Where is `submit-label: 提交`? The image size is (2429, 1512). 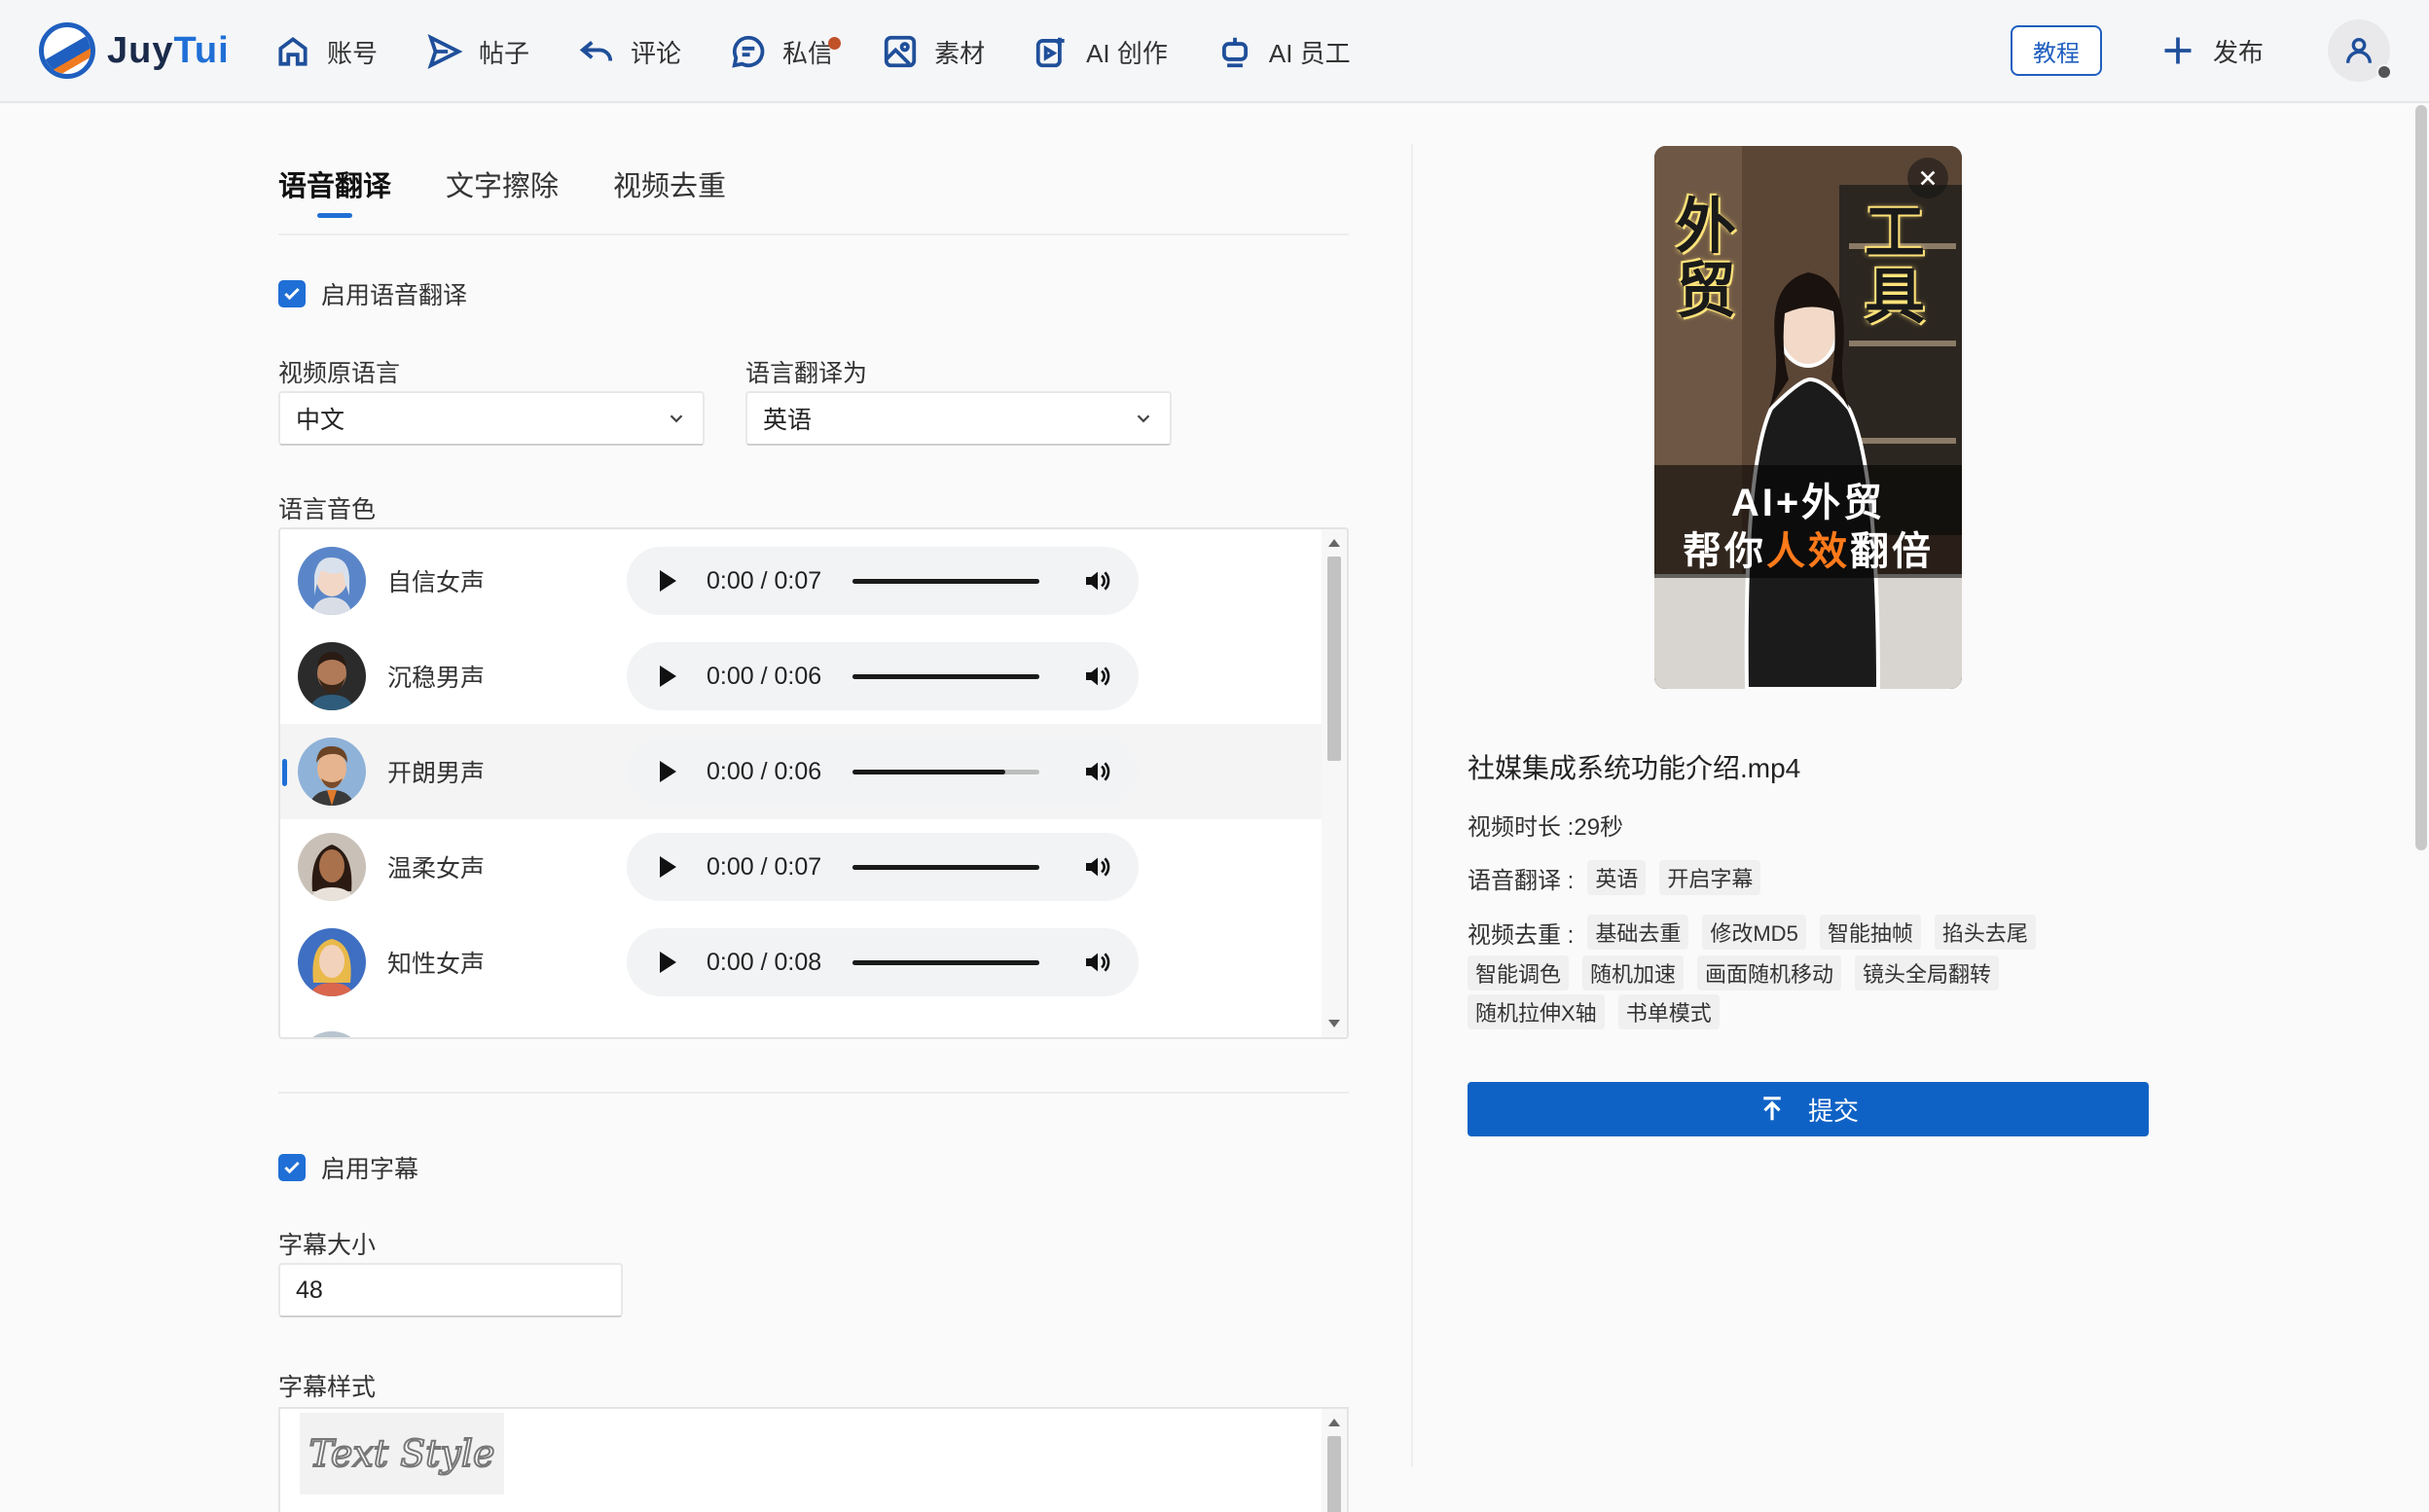 submit-label: 提交 is located at coordinates (1833, 1111).